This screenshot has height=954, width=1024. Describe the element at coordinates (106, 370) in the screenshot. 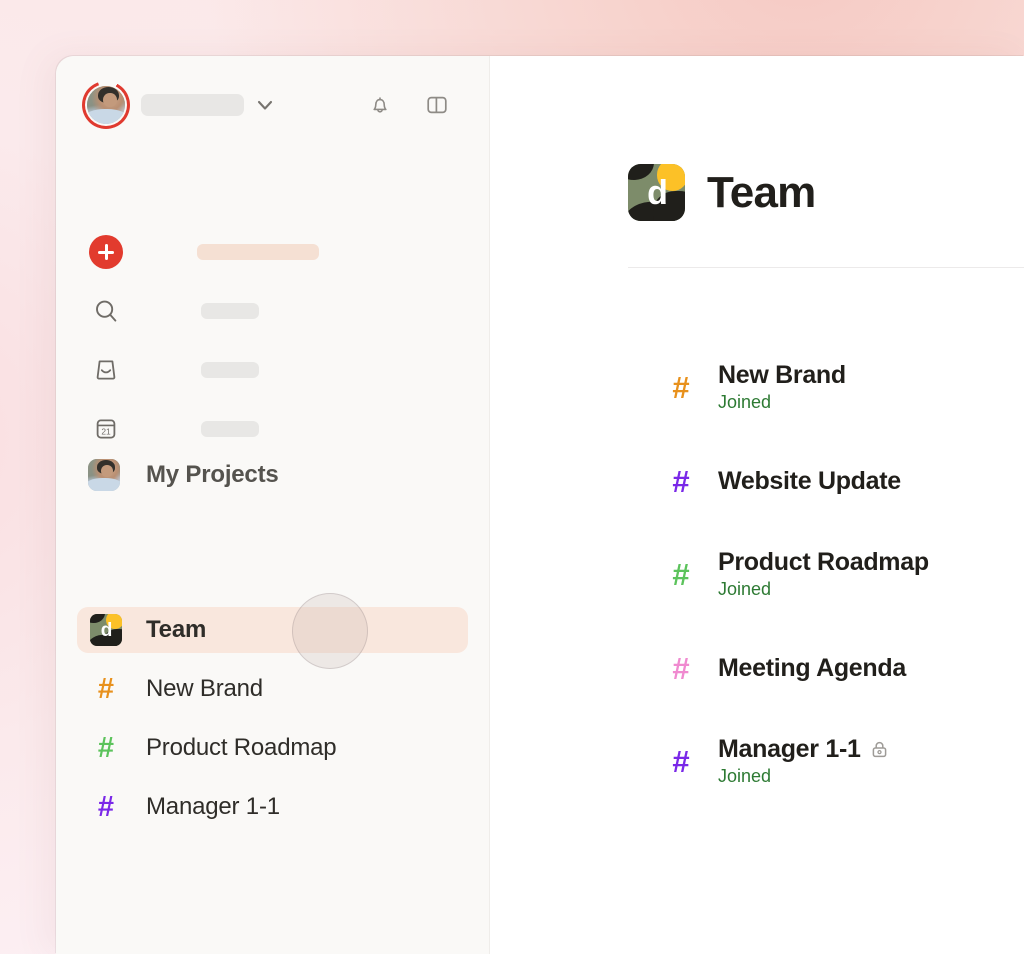

I see `inbox-icon` at that location.